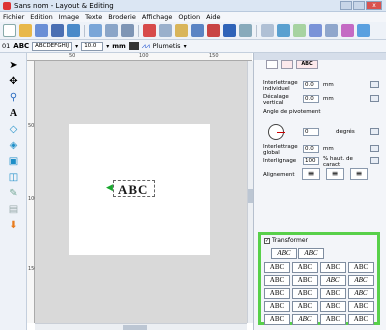 This screenshot has height=330, width=386. I want to click on menu-option: Option, so click(189, 17).